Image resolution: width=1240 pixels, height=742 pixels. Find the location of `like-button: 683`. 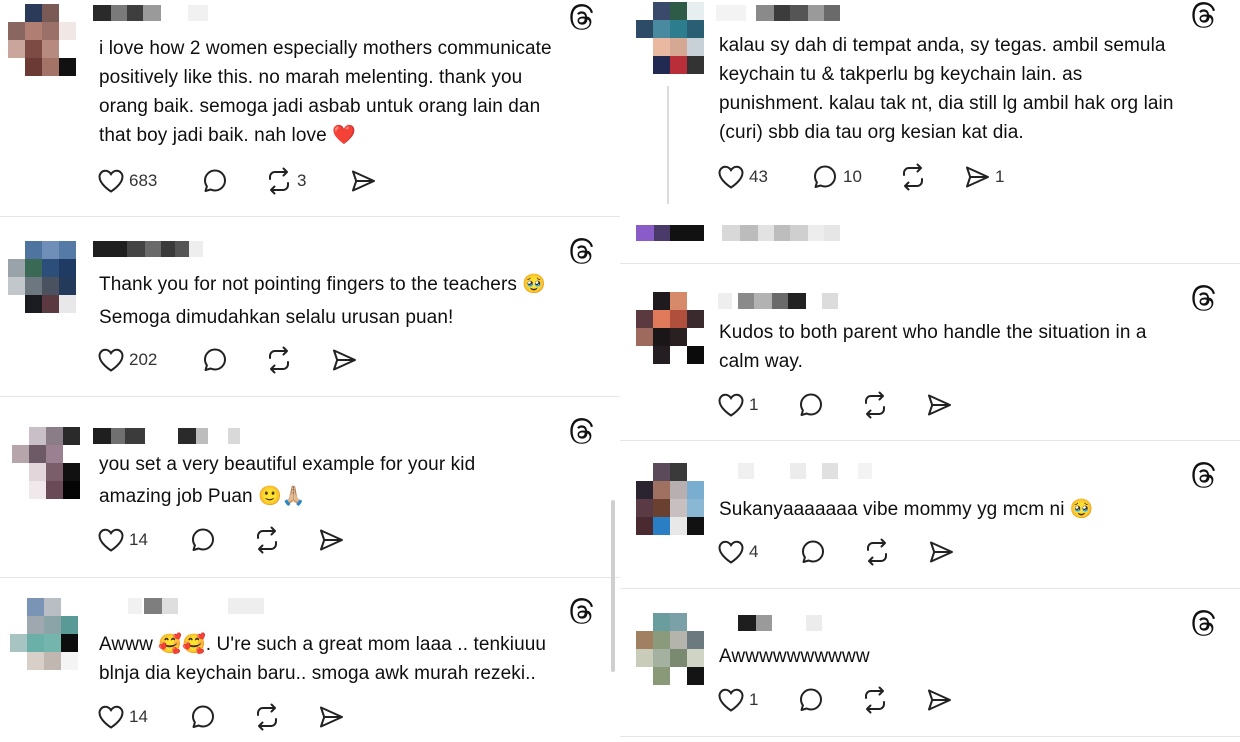

like-button: 683 is located at coordinates (127, 181).